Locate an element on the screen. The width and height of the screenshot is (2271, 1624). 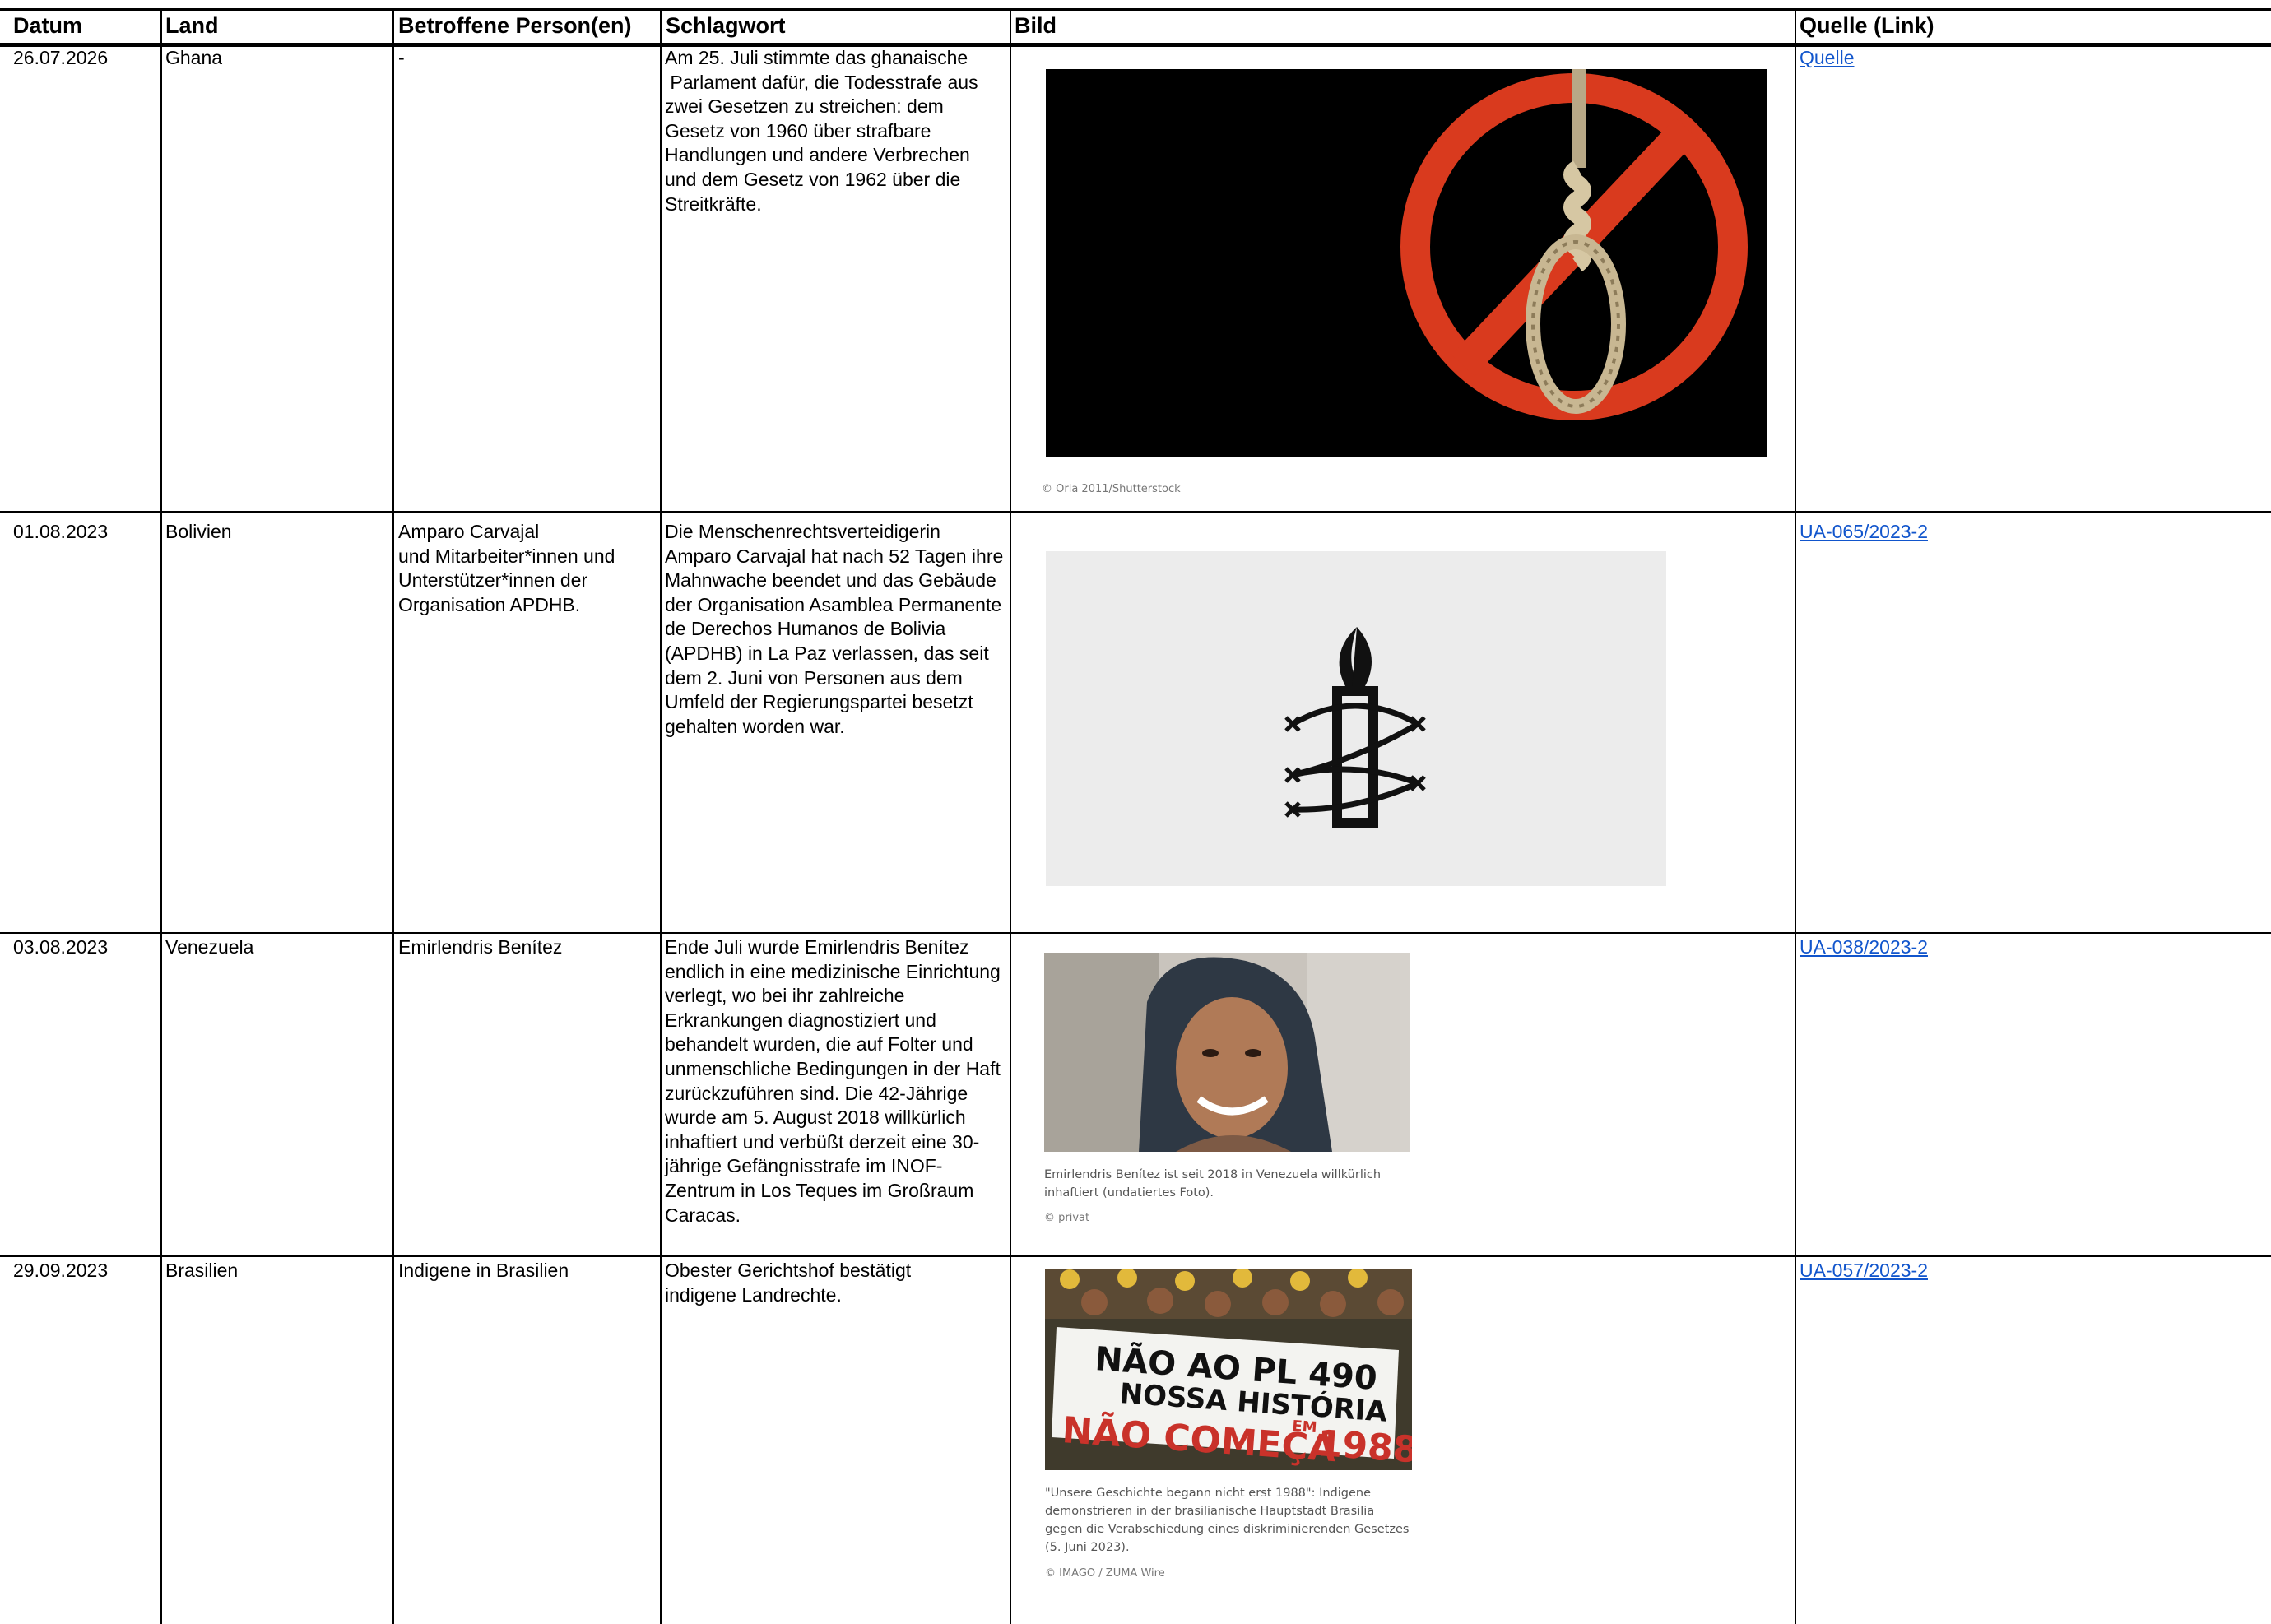
header-betroffene-personen: Betroffene Person(en) is located at coordinates (515, 25).